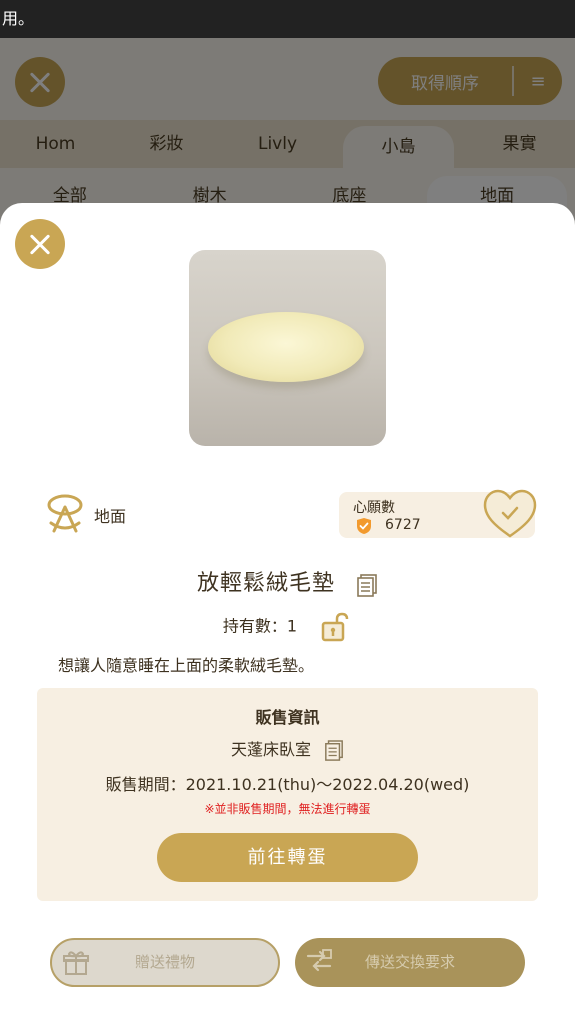 The height and width of the screenshot is (1024, 575). I want to click on gacha-copy-icon, so click(334, 750).